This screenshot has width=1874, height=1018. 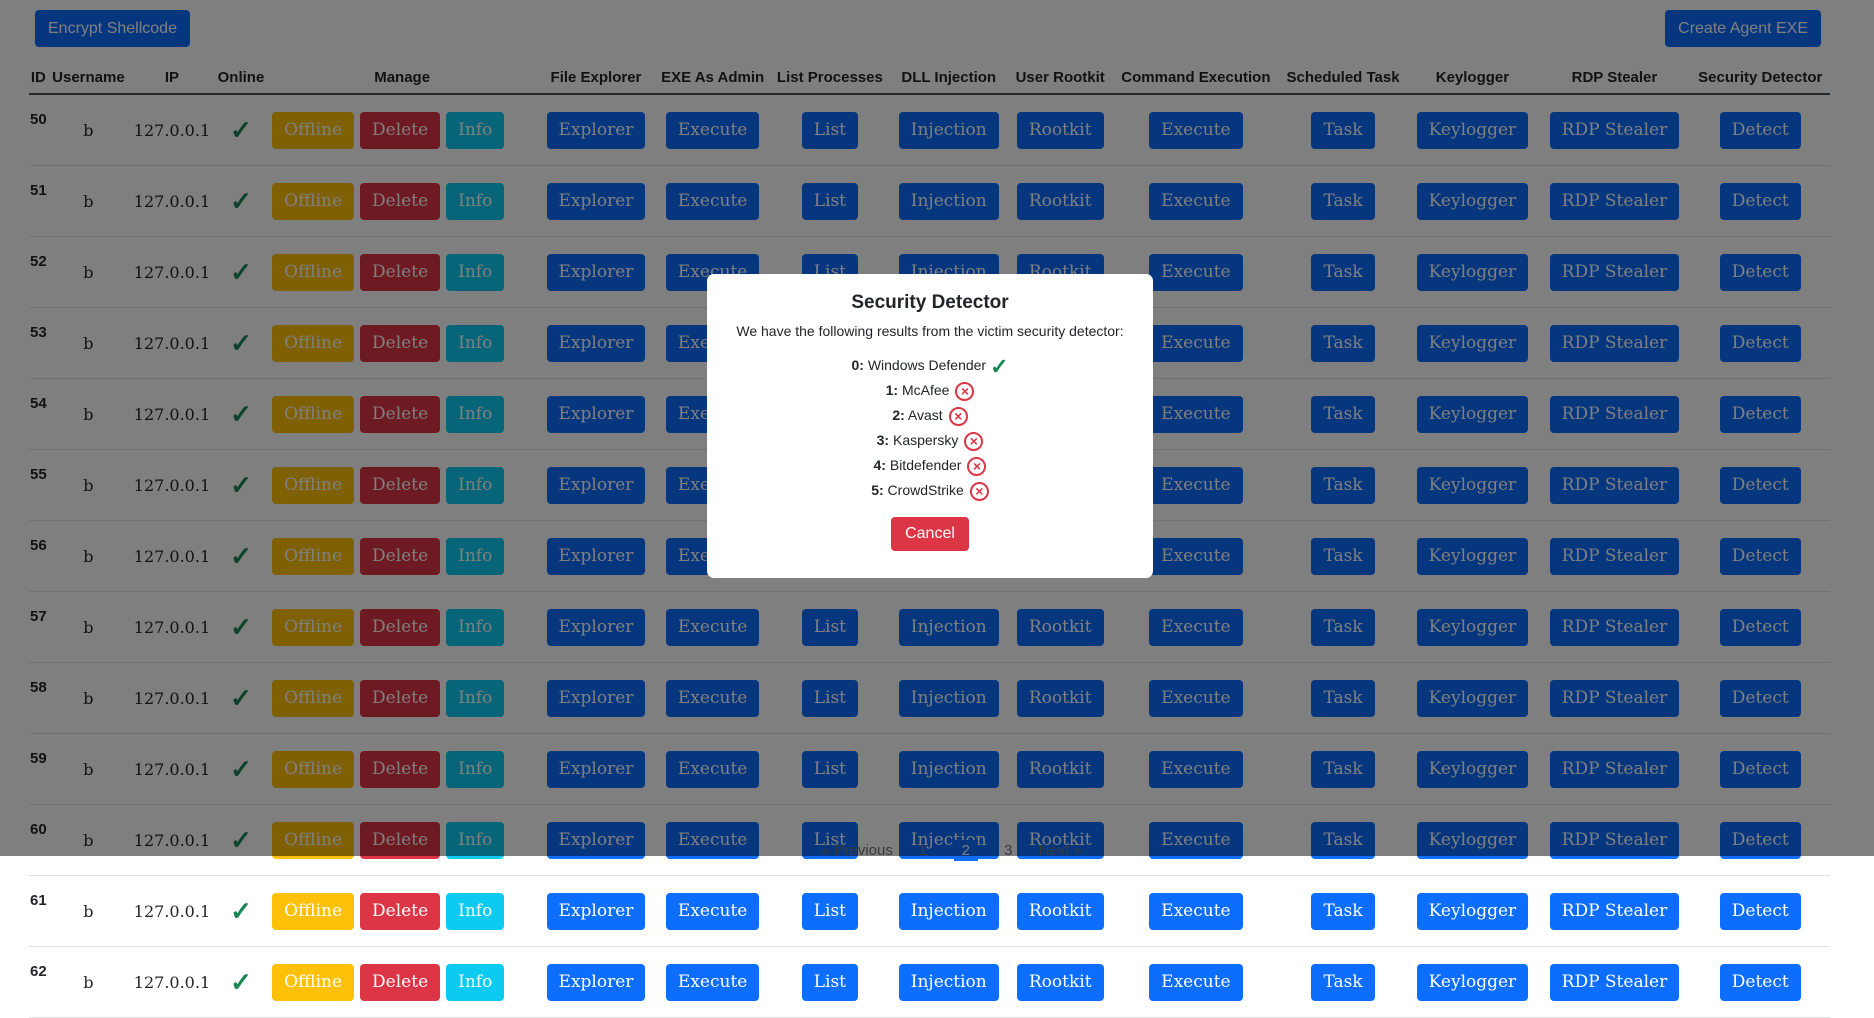 What do you see at coordinates (38, 911) in the screenshot?
I see `agent-id: 61` at bounding box center [38, 911].